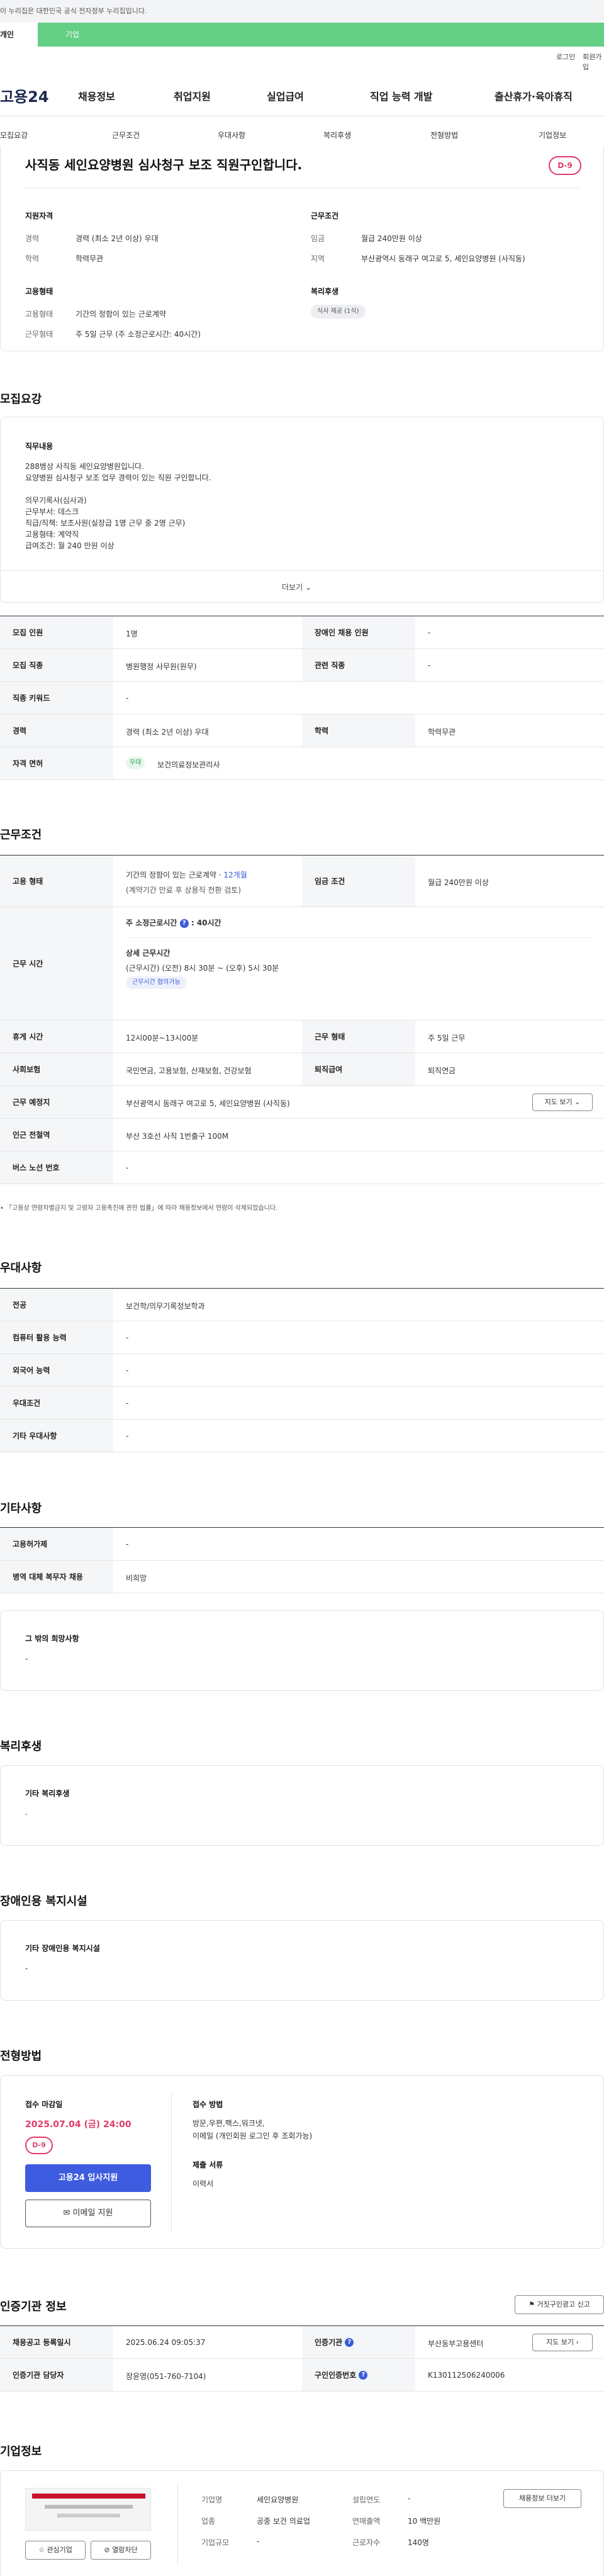  Describe the element at coordinates (466, 2375) in the screenshot. I see `cert-id-value: K130112506240006` at that location.